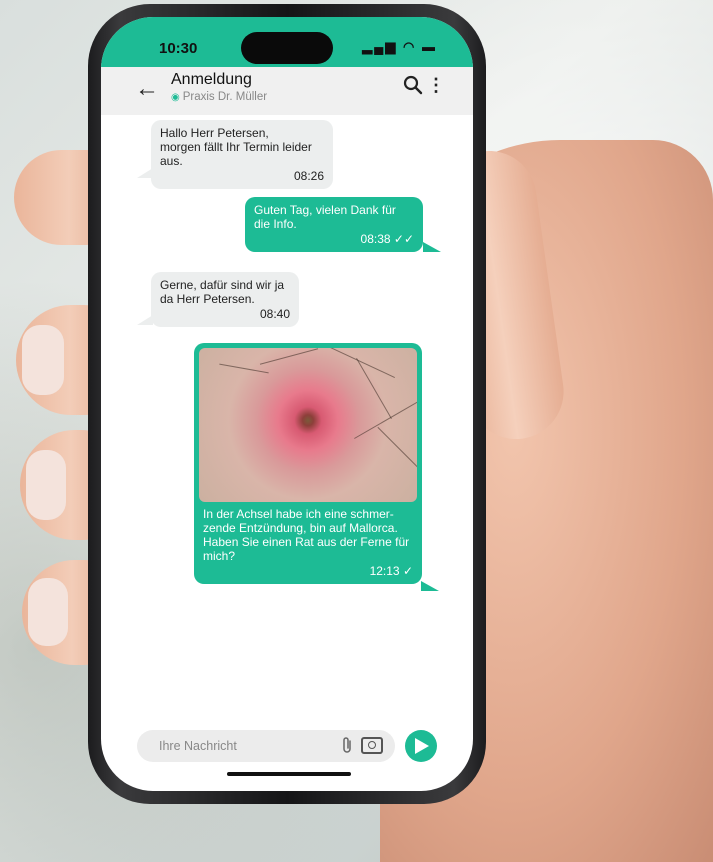 The height and width of the screenshot is (862, 713). I want to click on chat-header: ← Anmeldung ◉ Praxis Dr. Müller ⋮, so click(287, 91).